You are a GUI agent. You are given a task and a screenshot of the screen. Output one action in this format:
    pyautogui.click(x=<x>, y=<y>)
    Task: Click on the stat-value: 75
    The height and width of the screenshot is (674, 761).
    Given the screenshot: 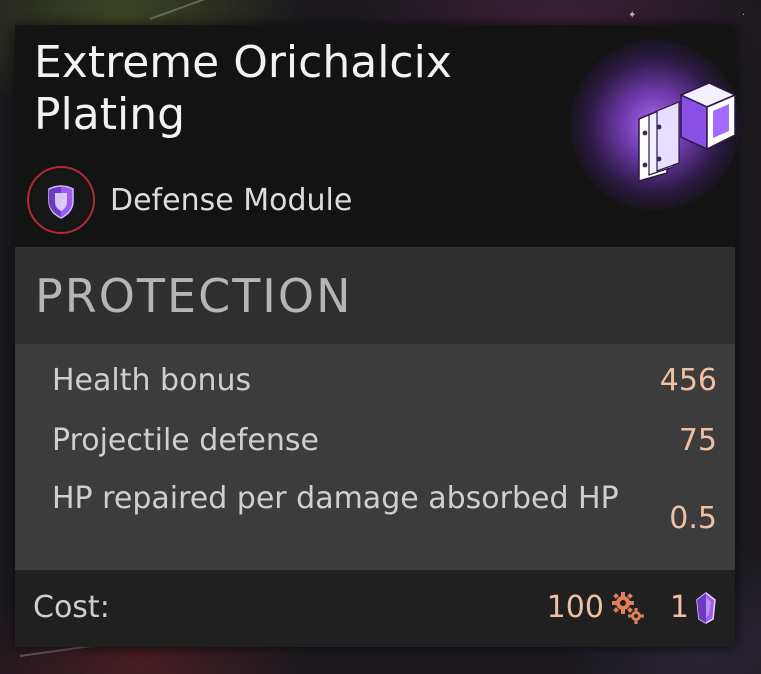 What is the action you would take?
    pyautogui.click(x=697, y=440)
    